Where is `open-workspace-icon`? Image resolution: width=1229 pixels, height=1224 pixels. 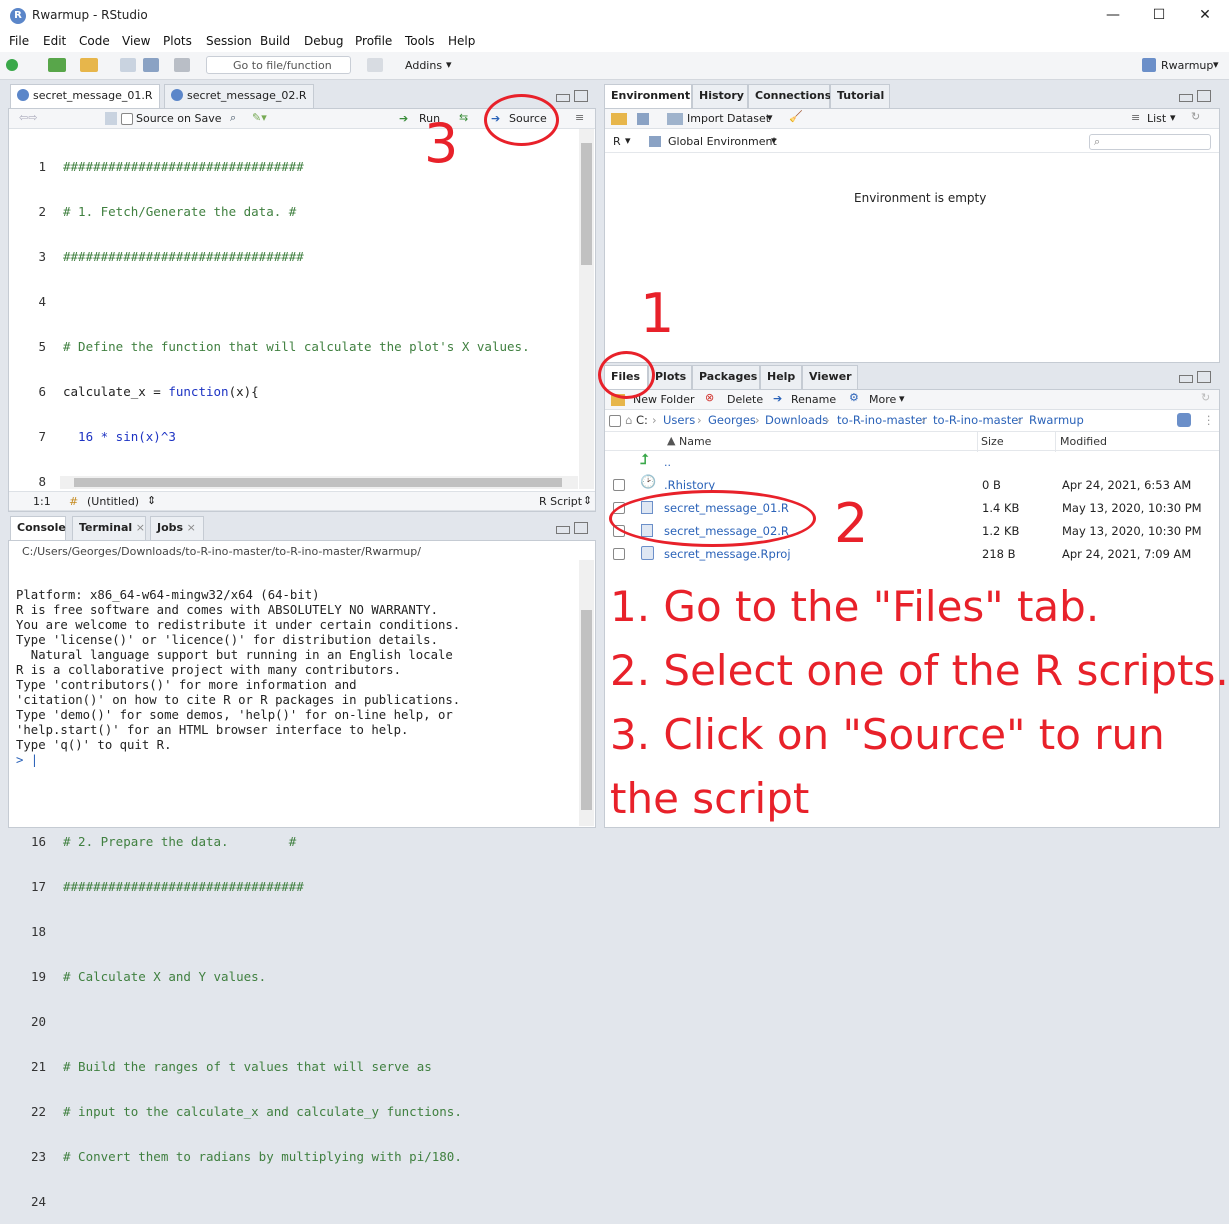 open-workspace-icon is located at coordinates (619, 119).